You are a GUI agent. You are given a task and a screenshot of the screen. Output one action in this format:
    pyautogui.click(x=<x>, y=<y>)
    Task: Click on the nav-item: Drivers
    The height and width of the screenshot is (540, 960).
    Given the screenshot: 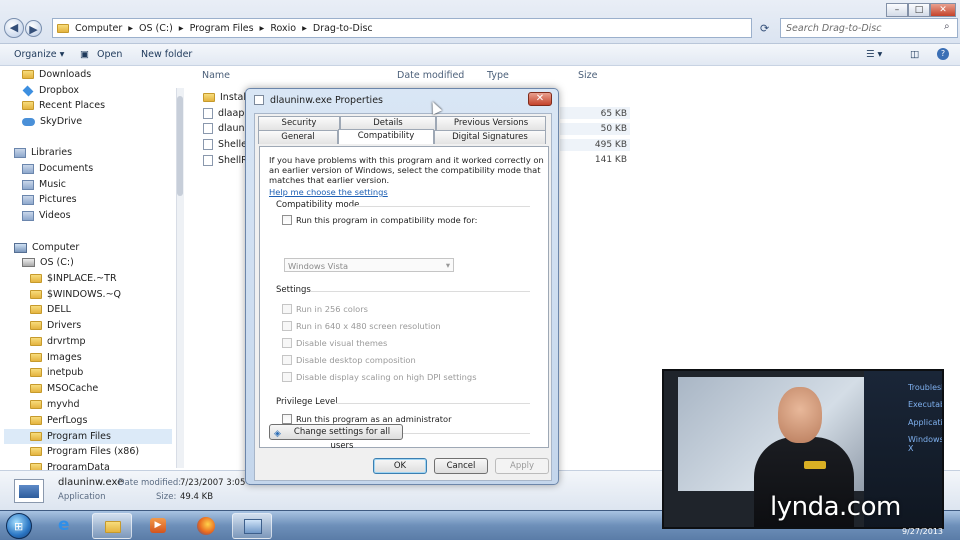 What is the action you would take?
    pyautogui.click(x=55, y=325)
    